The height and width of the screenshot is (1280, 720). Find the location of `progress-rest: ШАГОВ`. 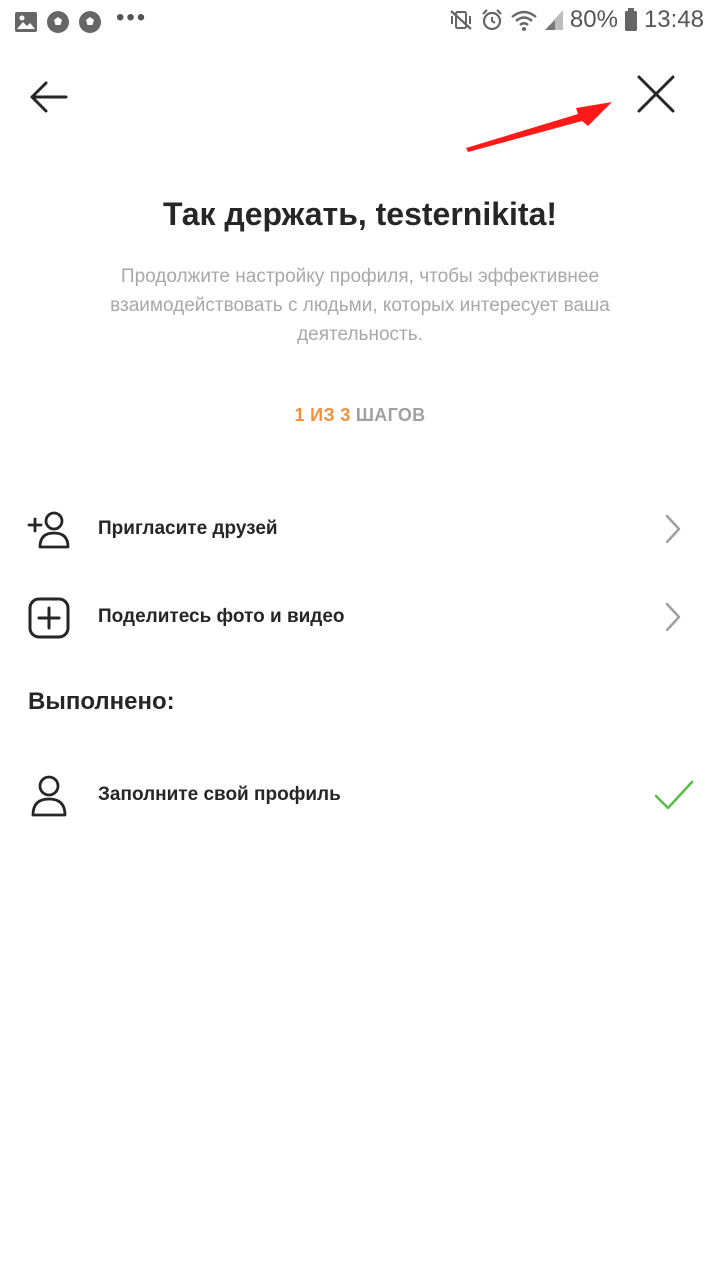

progress-rest: ШАГОВ is located at coordinates (390, 415).